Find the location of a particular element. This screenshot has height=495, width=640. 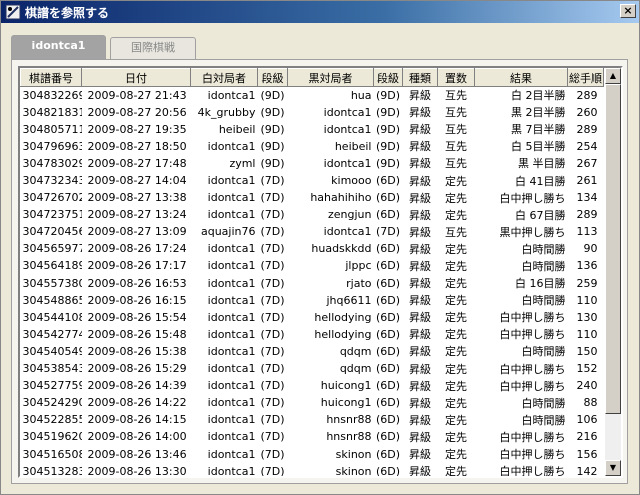

cell-date: 2009-08-26 14:39 is located at coordinates (137, 386).